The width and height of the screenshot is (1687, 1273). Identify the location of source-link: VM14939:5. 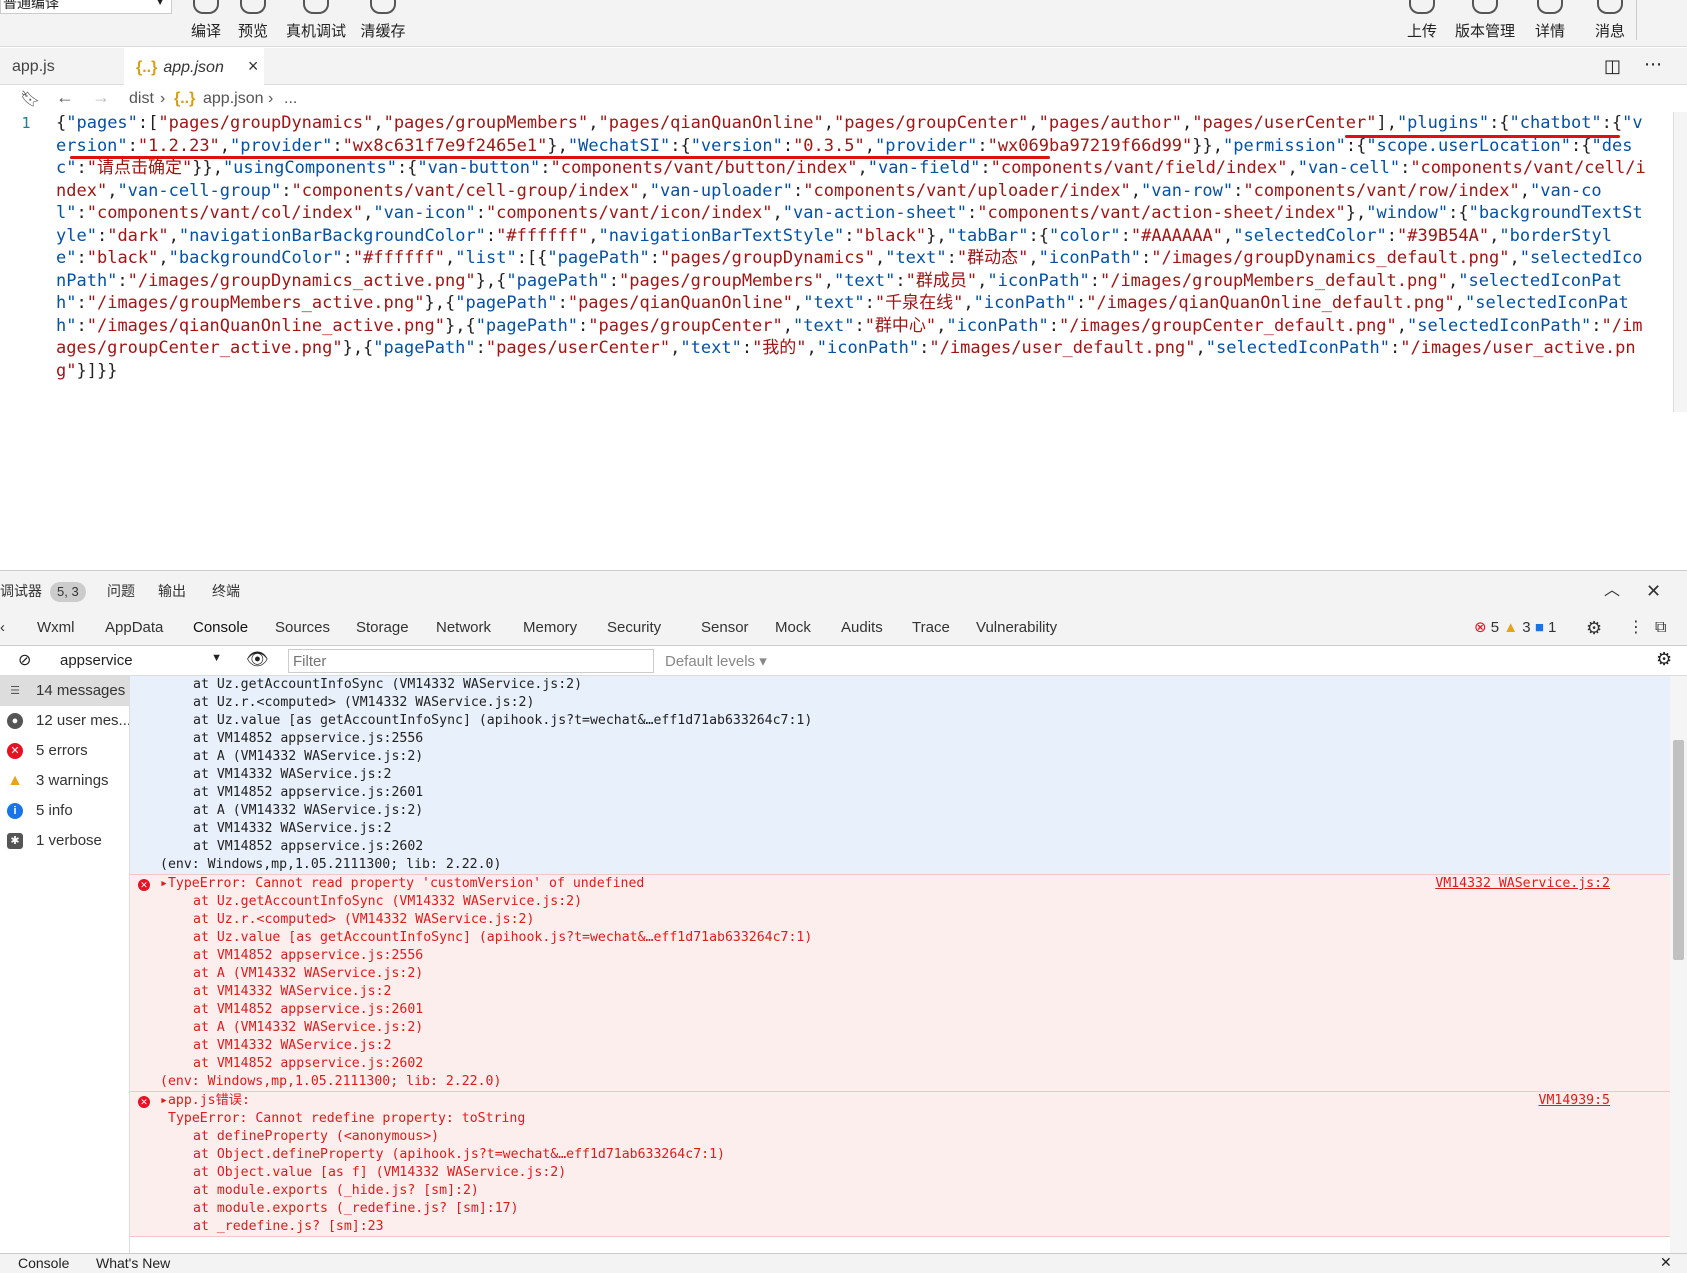
(1574, 1101).